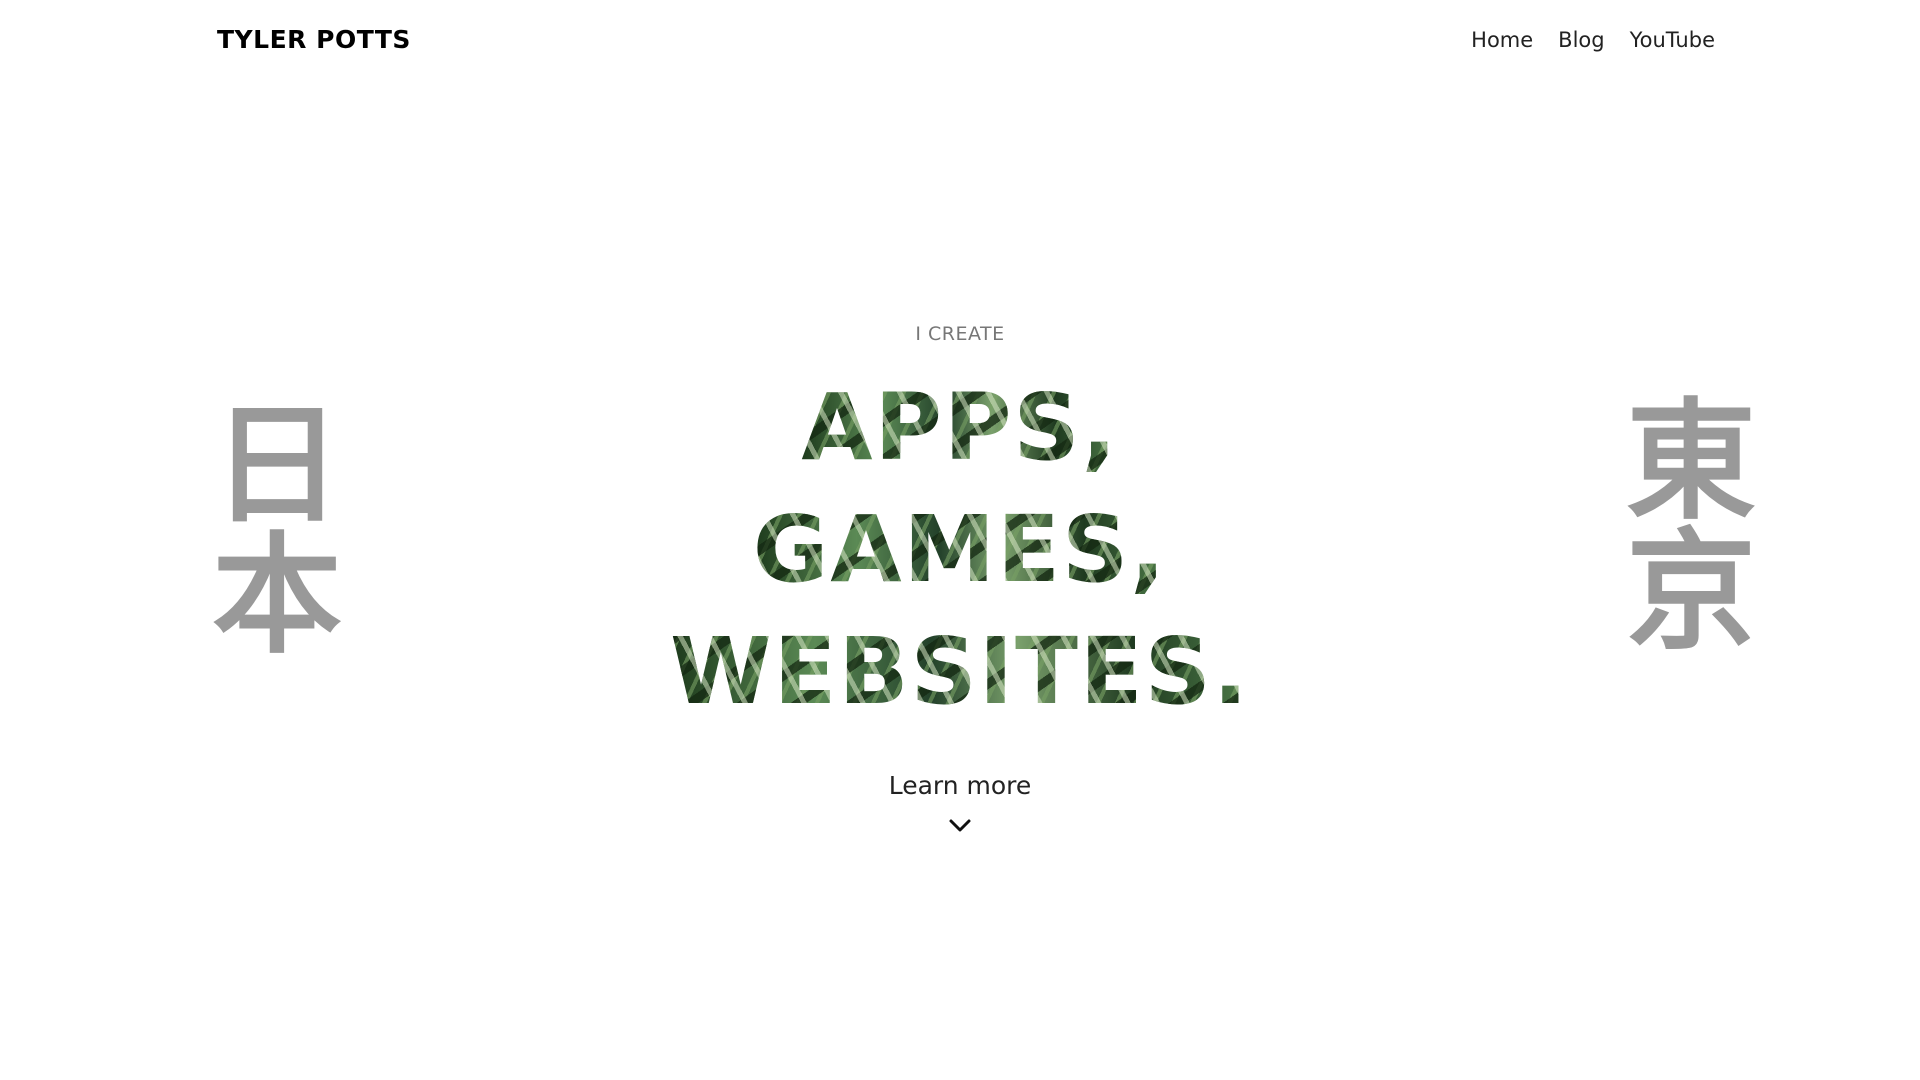 The height and width of the screenshot is (1080, 1920). I want to click on hero-eyebrow: I CREATE, so click(960, 334).